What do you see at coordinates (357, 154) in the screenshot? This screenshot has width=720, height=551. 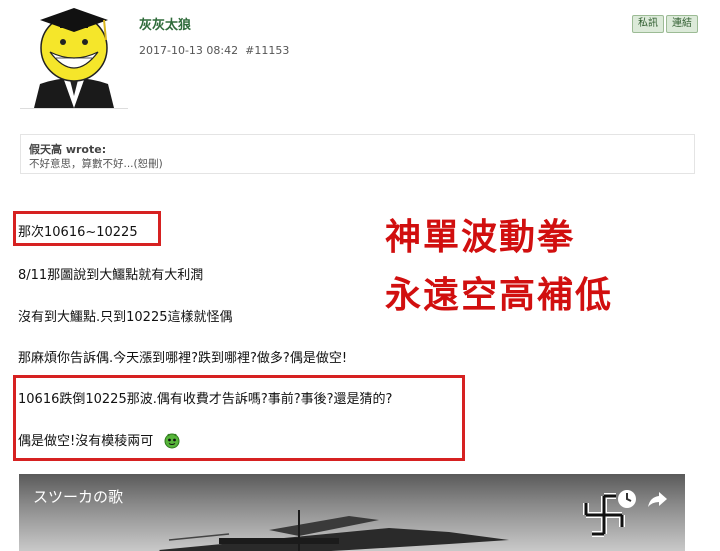 I see `quote-box: 假天高 wrote: 不好意思，算數不好...(恕刪)` at bounding box center [357, 154].